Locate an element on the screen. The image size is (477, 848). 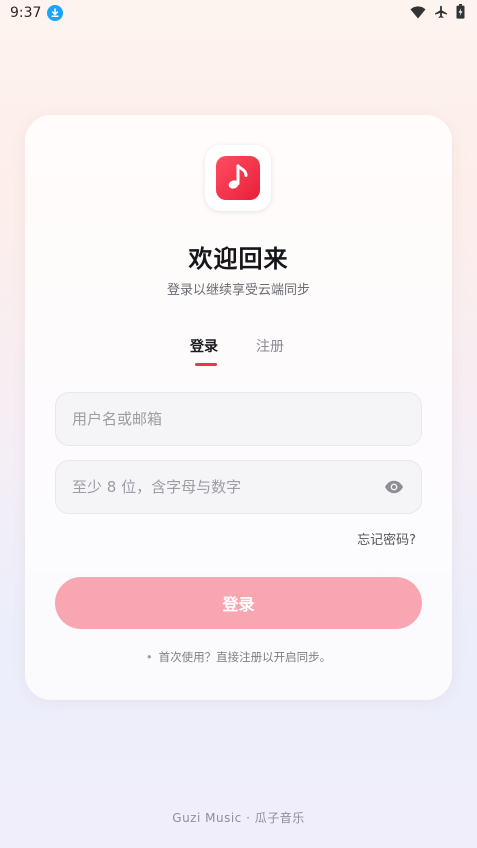
eye-icon is located at coordinates (394, 487).